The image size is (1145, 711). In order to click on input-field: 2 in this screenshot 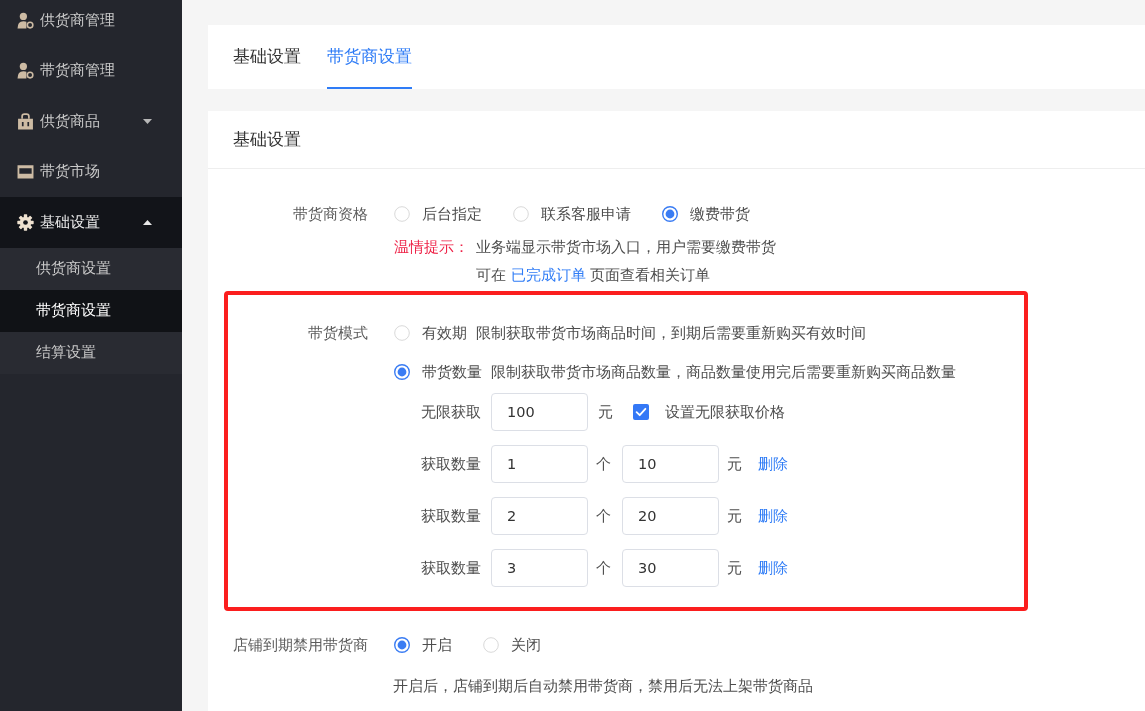, I will do `click(539, 516)`.